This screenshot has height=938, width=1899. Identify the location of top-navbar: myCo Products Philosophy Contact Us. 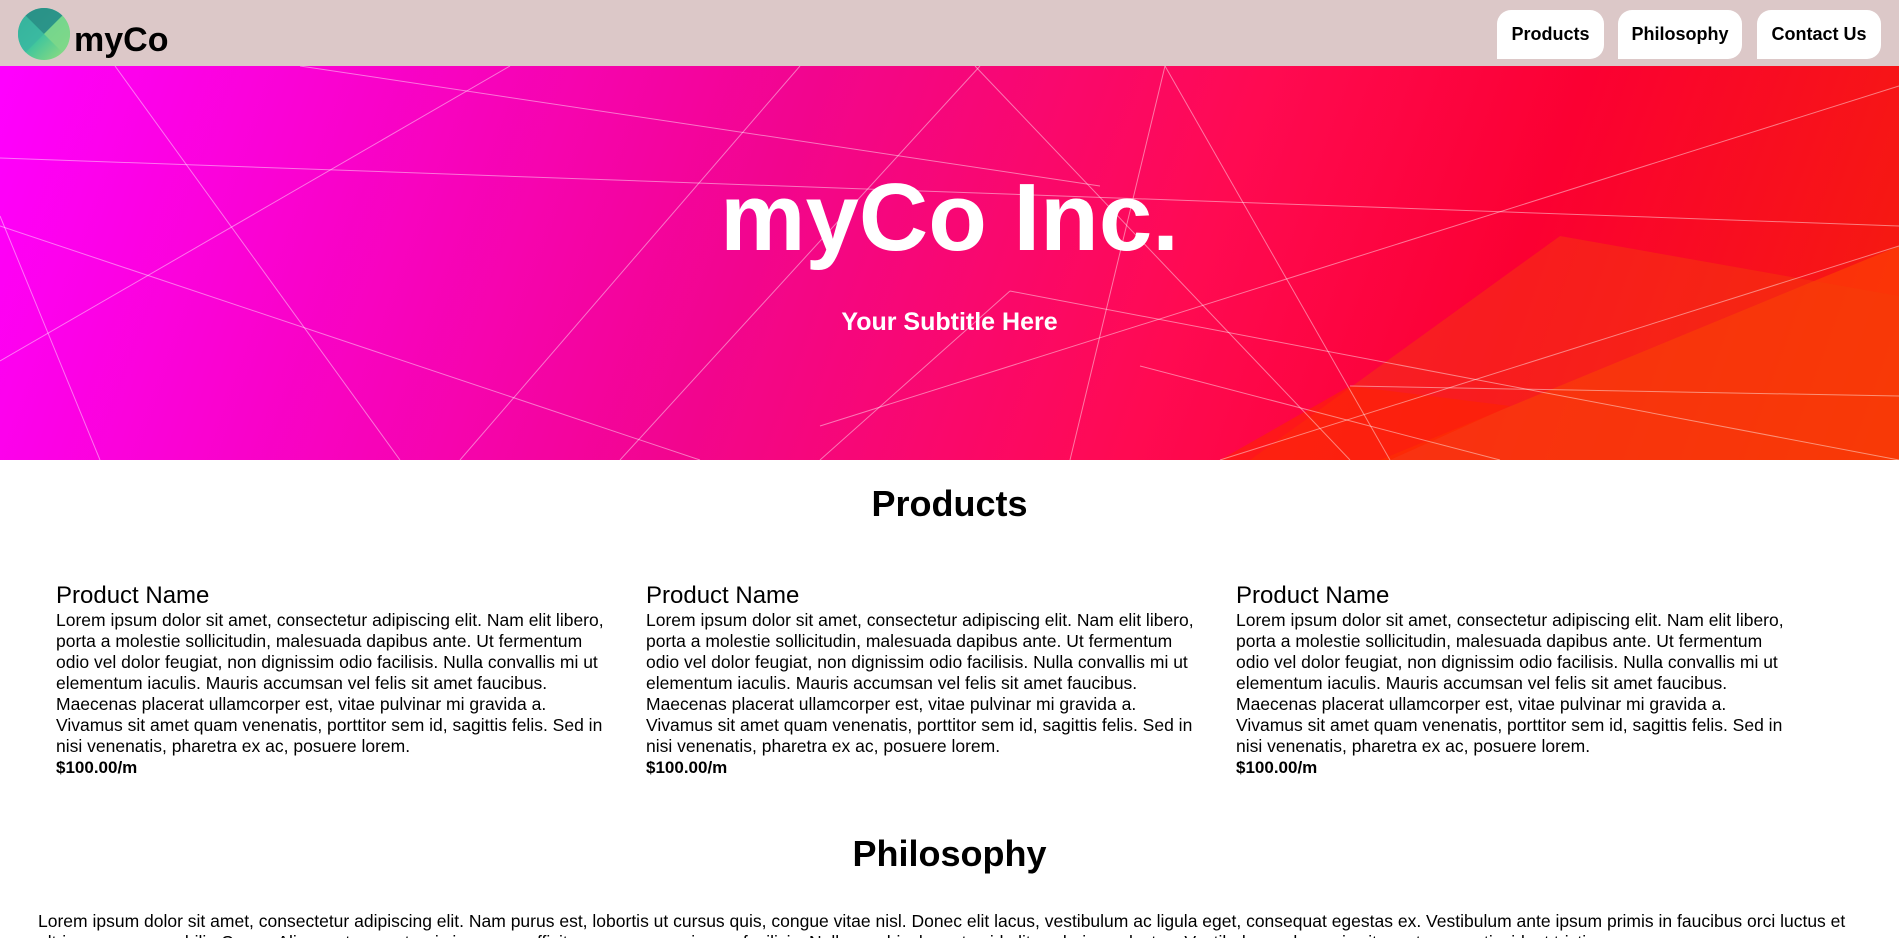
(949, 33).